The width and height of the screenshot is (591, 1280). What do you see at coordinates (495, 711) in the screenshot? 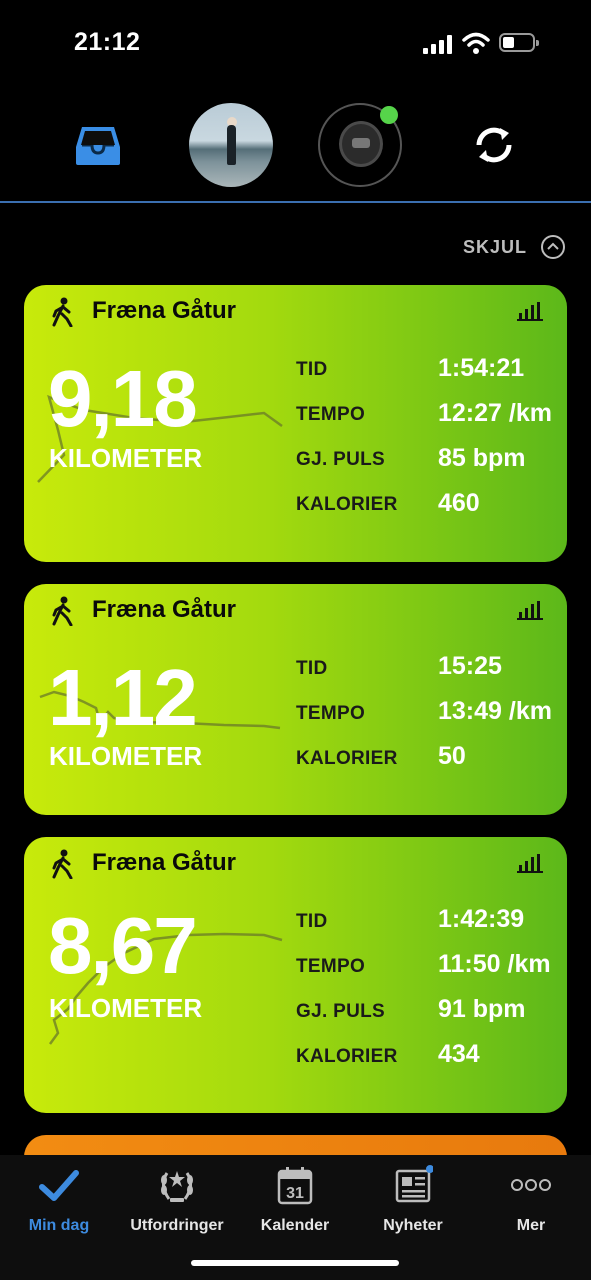
I see `stat-value: 13:49 /km` at bounding box center [495, 711].